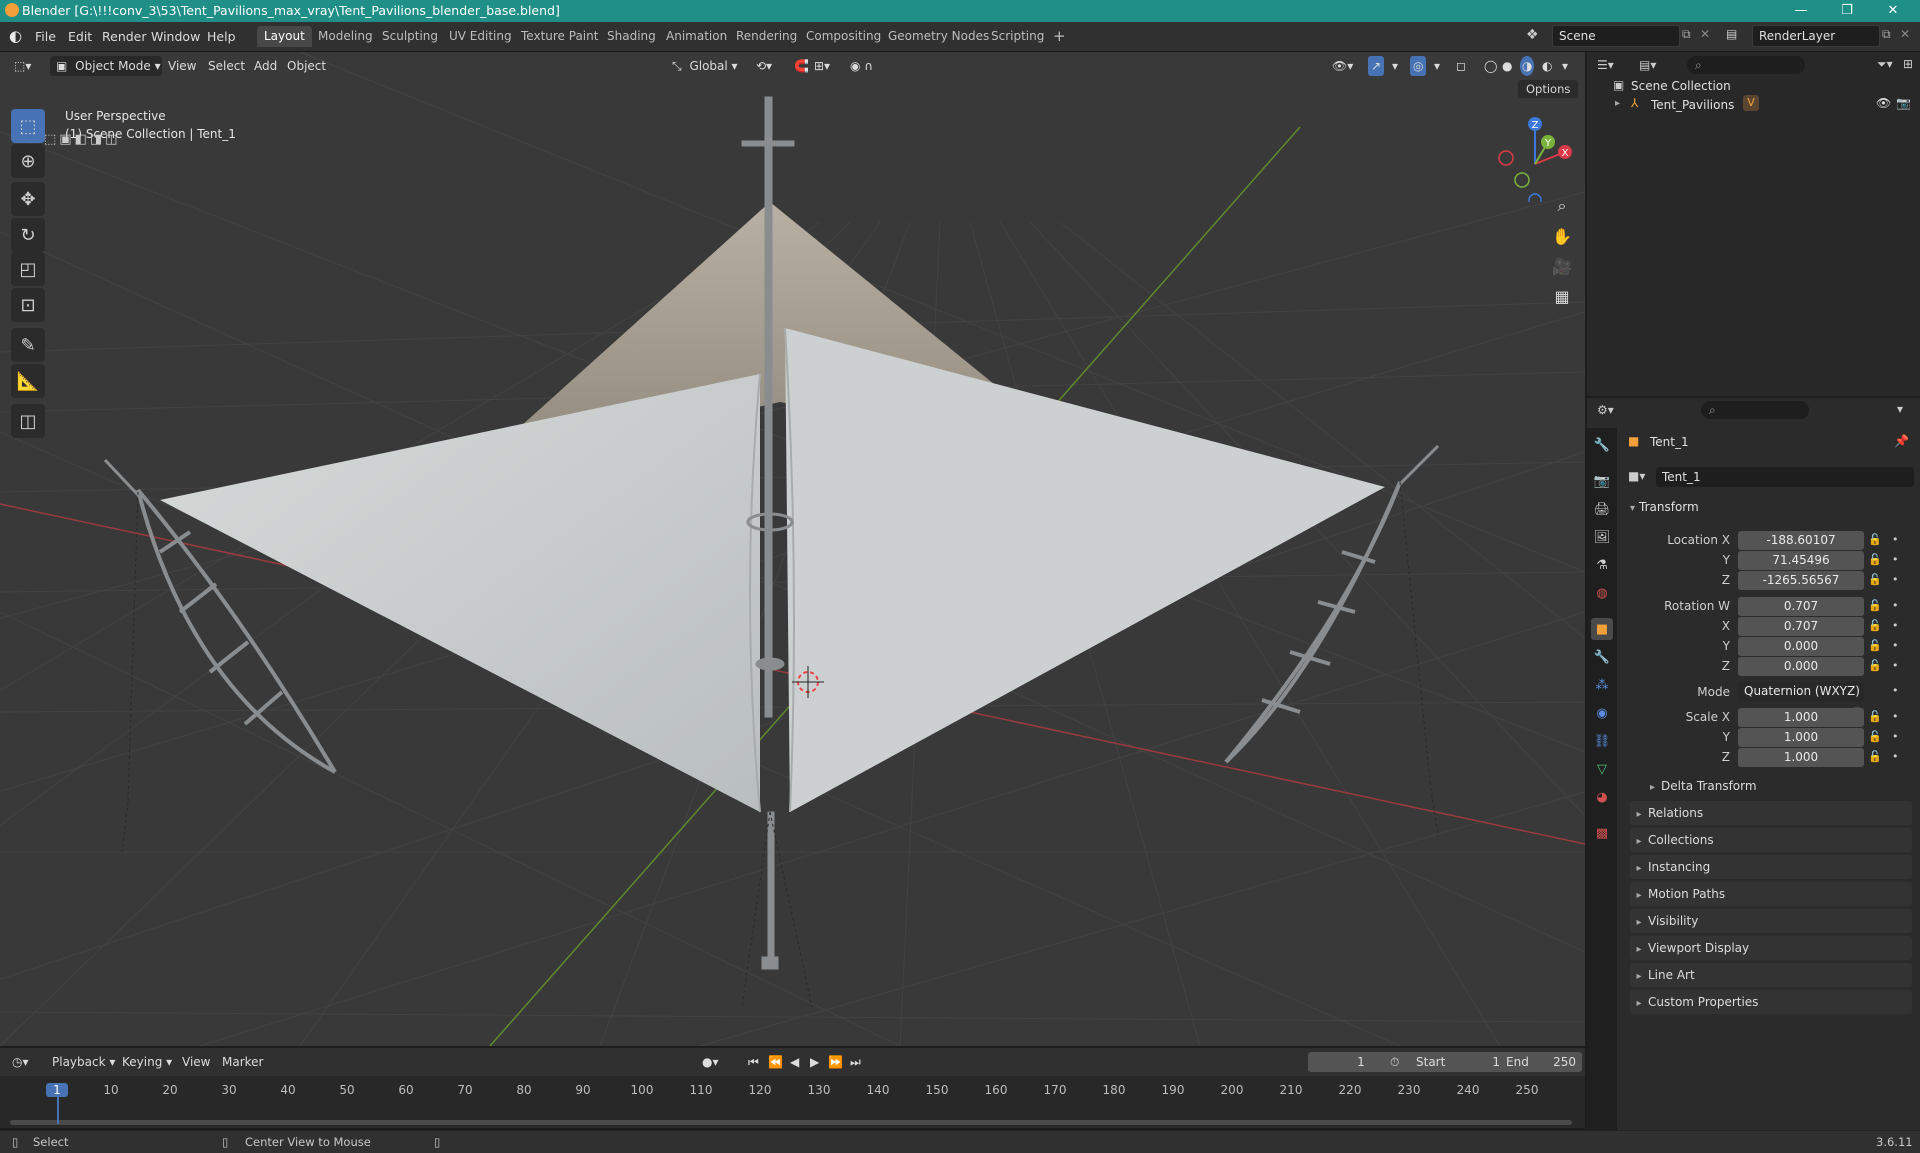 The width and height of the screenshot is (1920, 1153). I want to click on tab-modeling: Modeling, so click(345, 36).